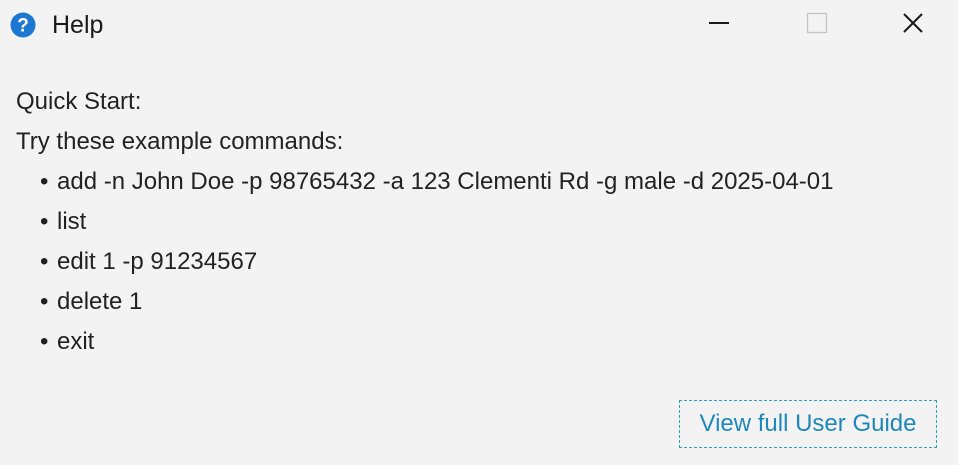  Describe the element at coordinates (79, 101) in the screenshot. I see `quick-start-heading: Quick Start:` at that location.